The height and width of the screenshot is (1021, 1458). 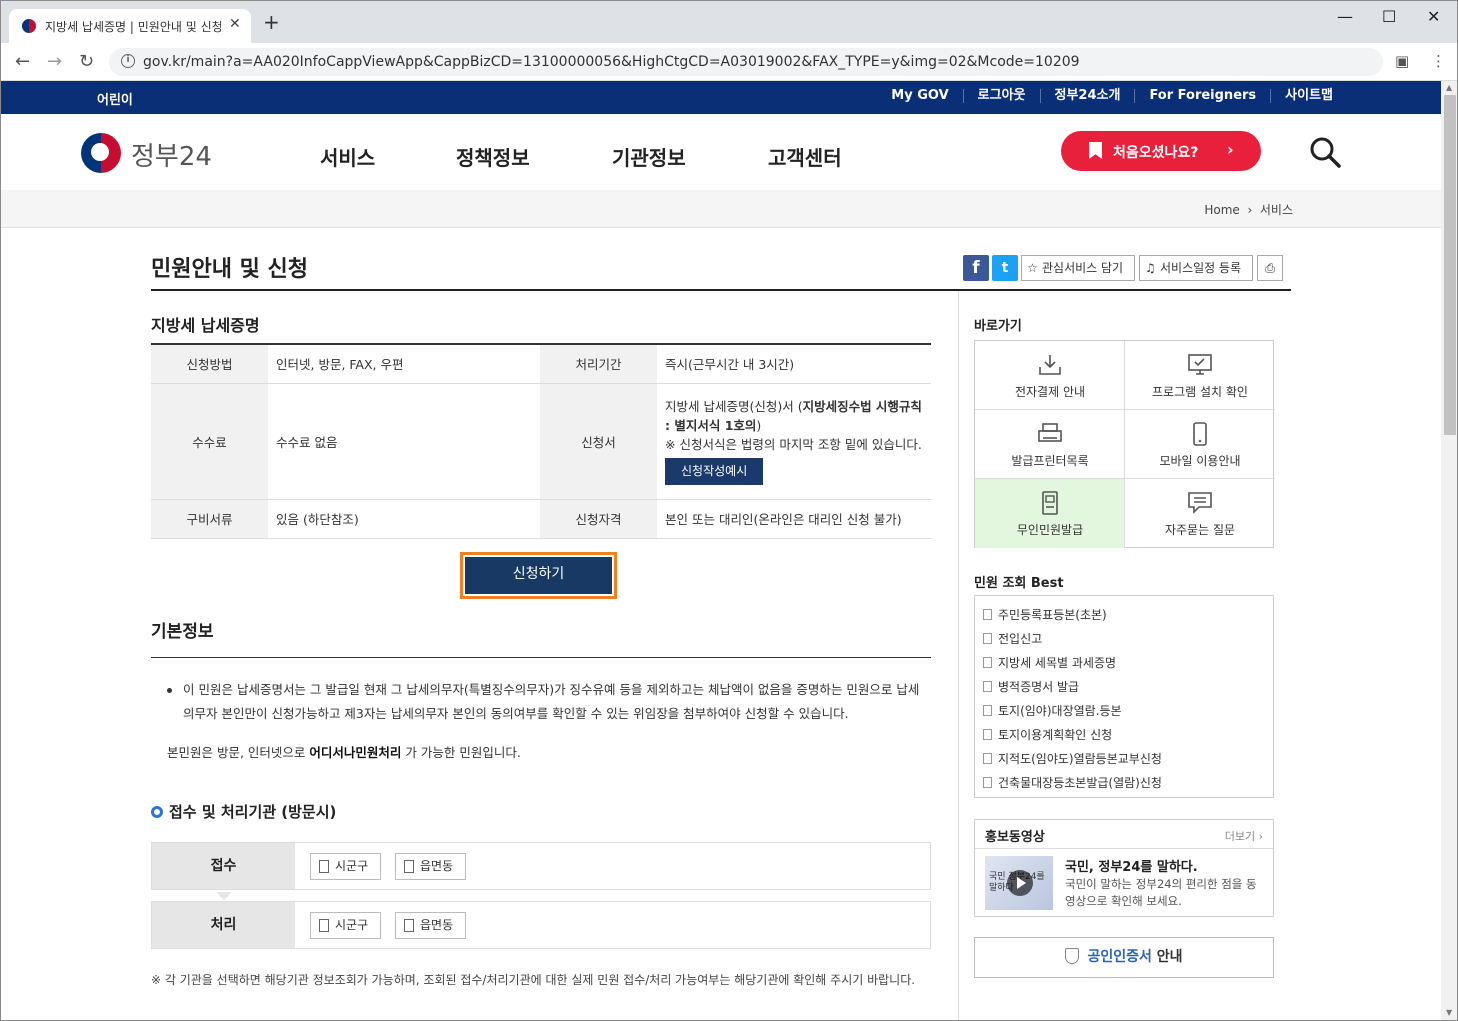 What do you see at coordinates (1161, 892) in the screenshot?
I see `promo-description: 국민이 말하는 정부24의 편리한 점을 동영상으로 확인해 보세요.` at bounding box center [1161, 892].